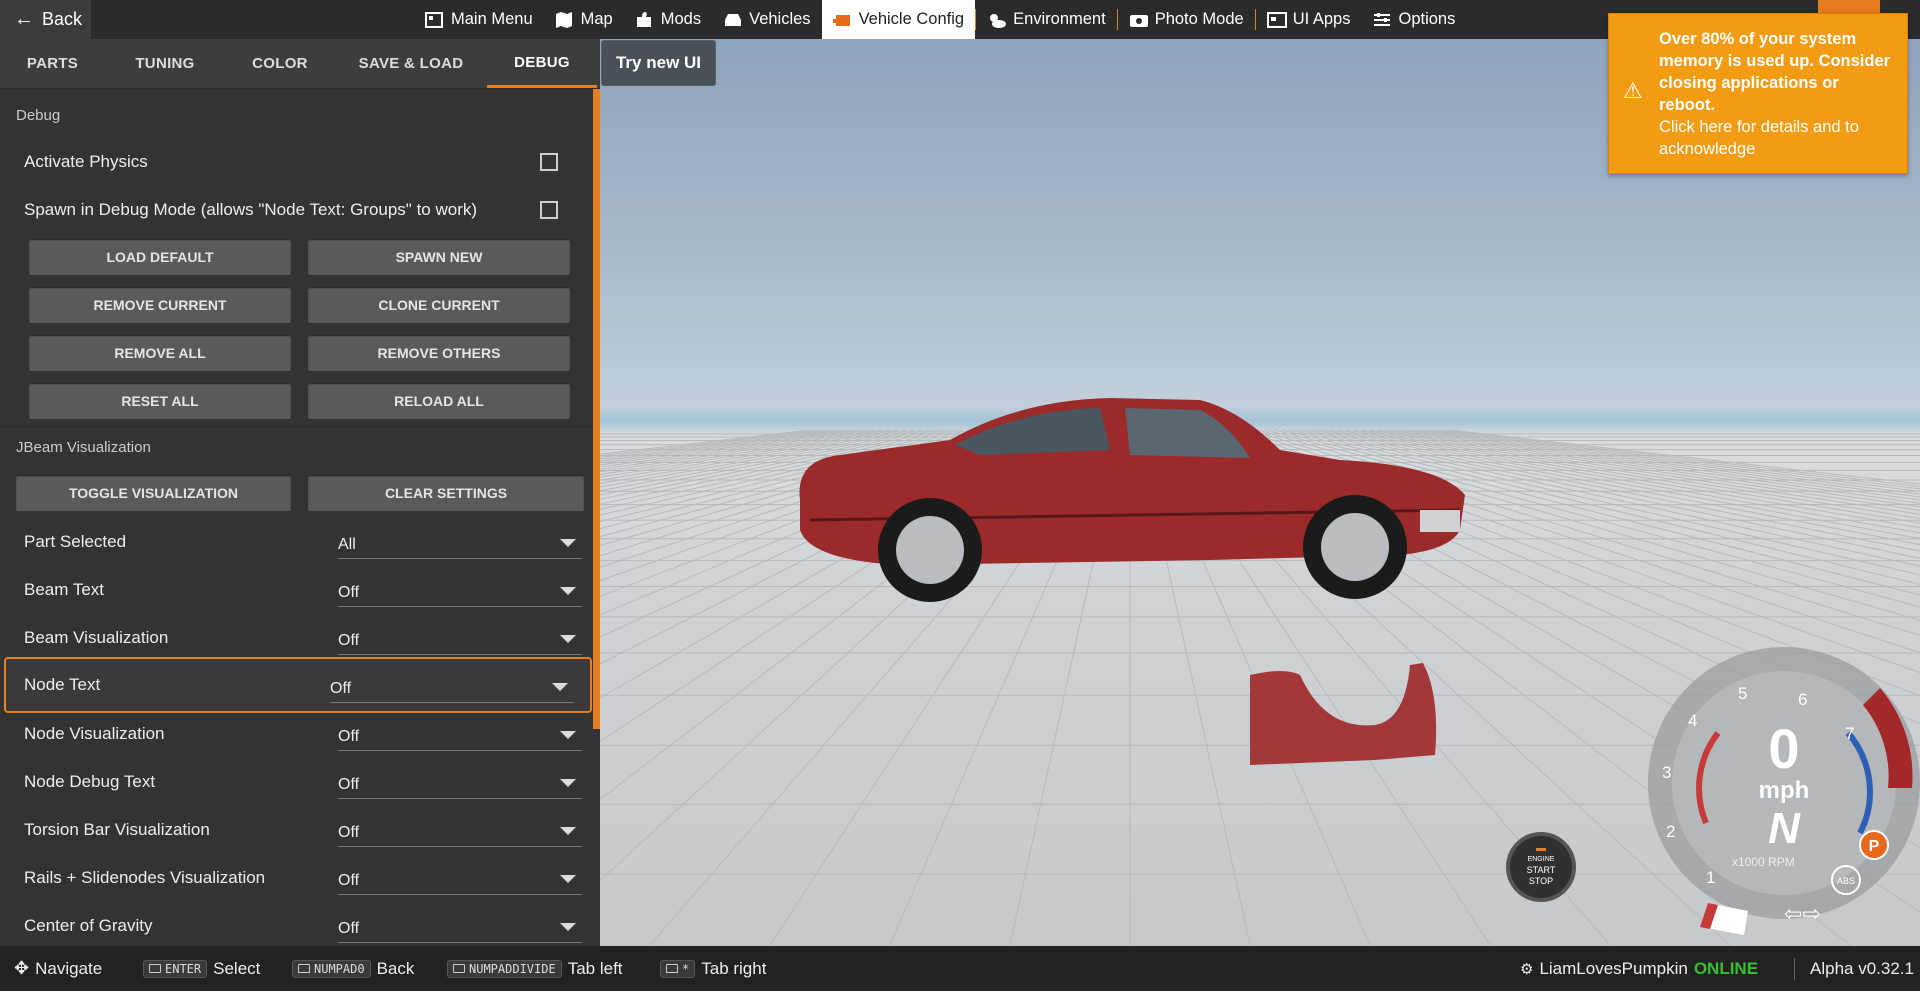 The height and width of the screenshot is (991, 1920). Describe the element at coordinates (668, 19) in the screenshot. I see `menu-mods: Mods` at that location.